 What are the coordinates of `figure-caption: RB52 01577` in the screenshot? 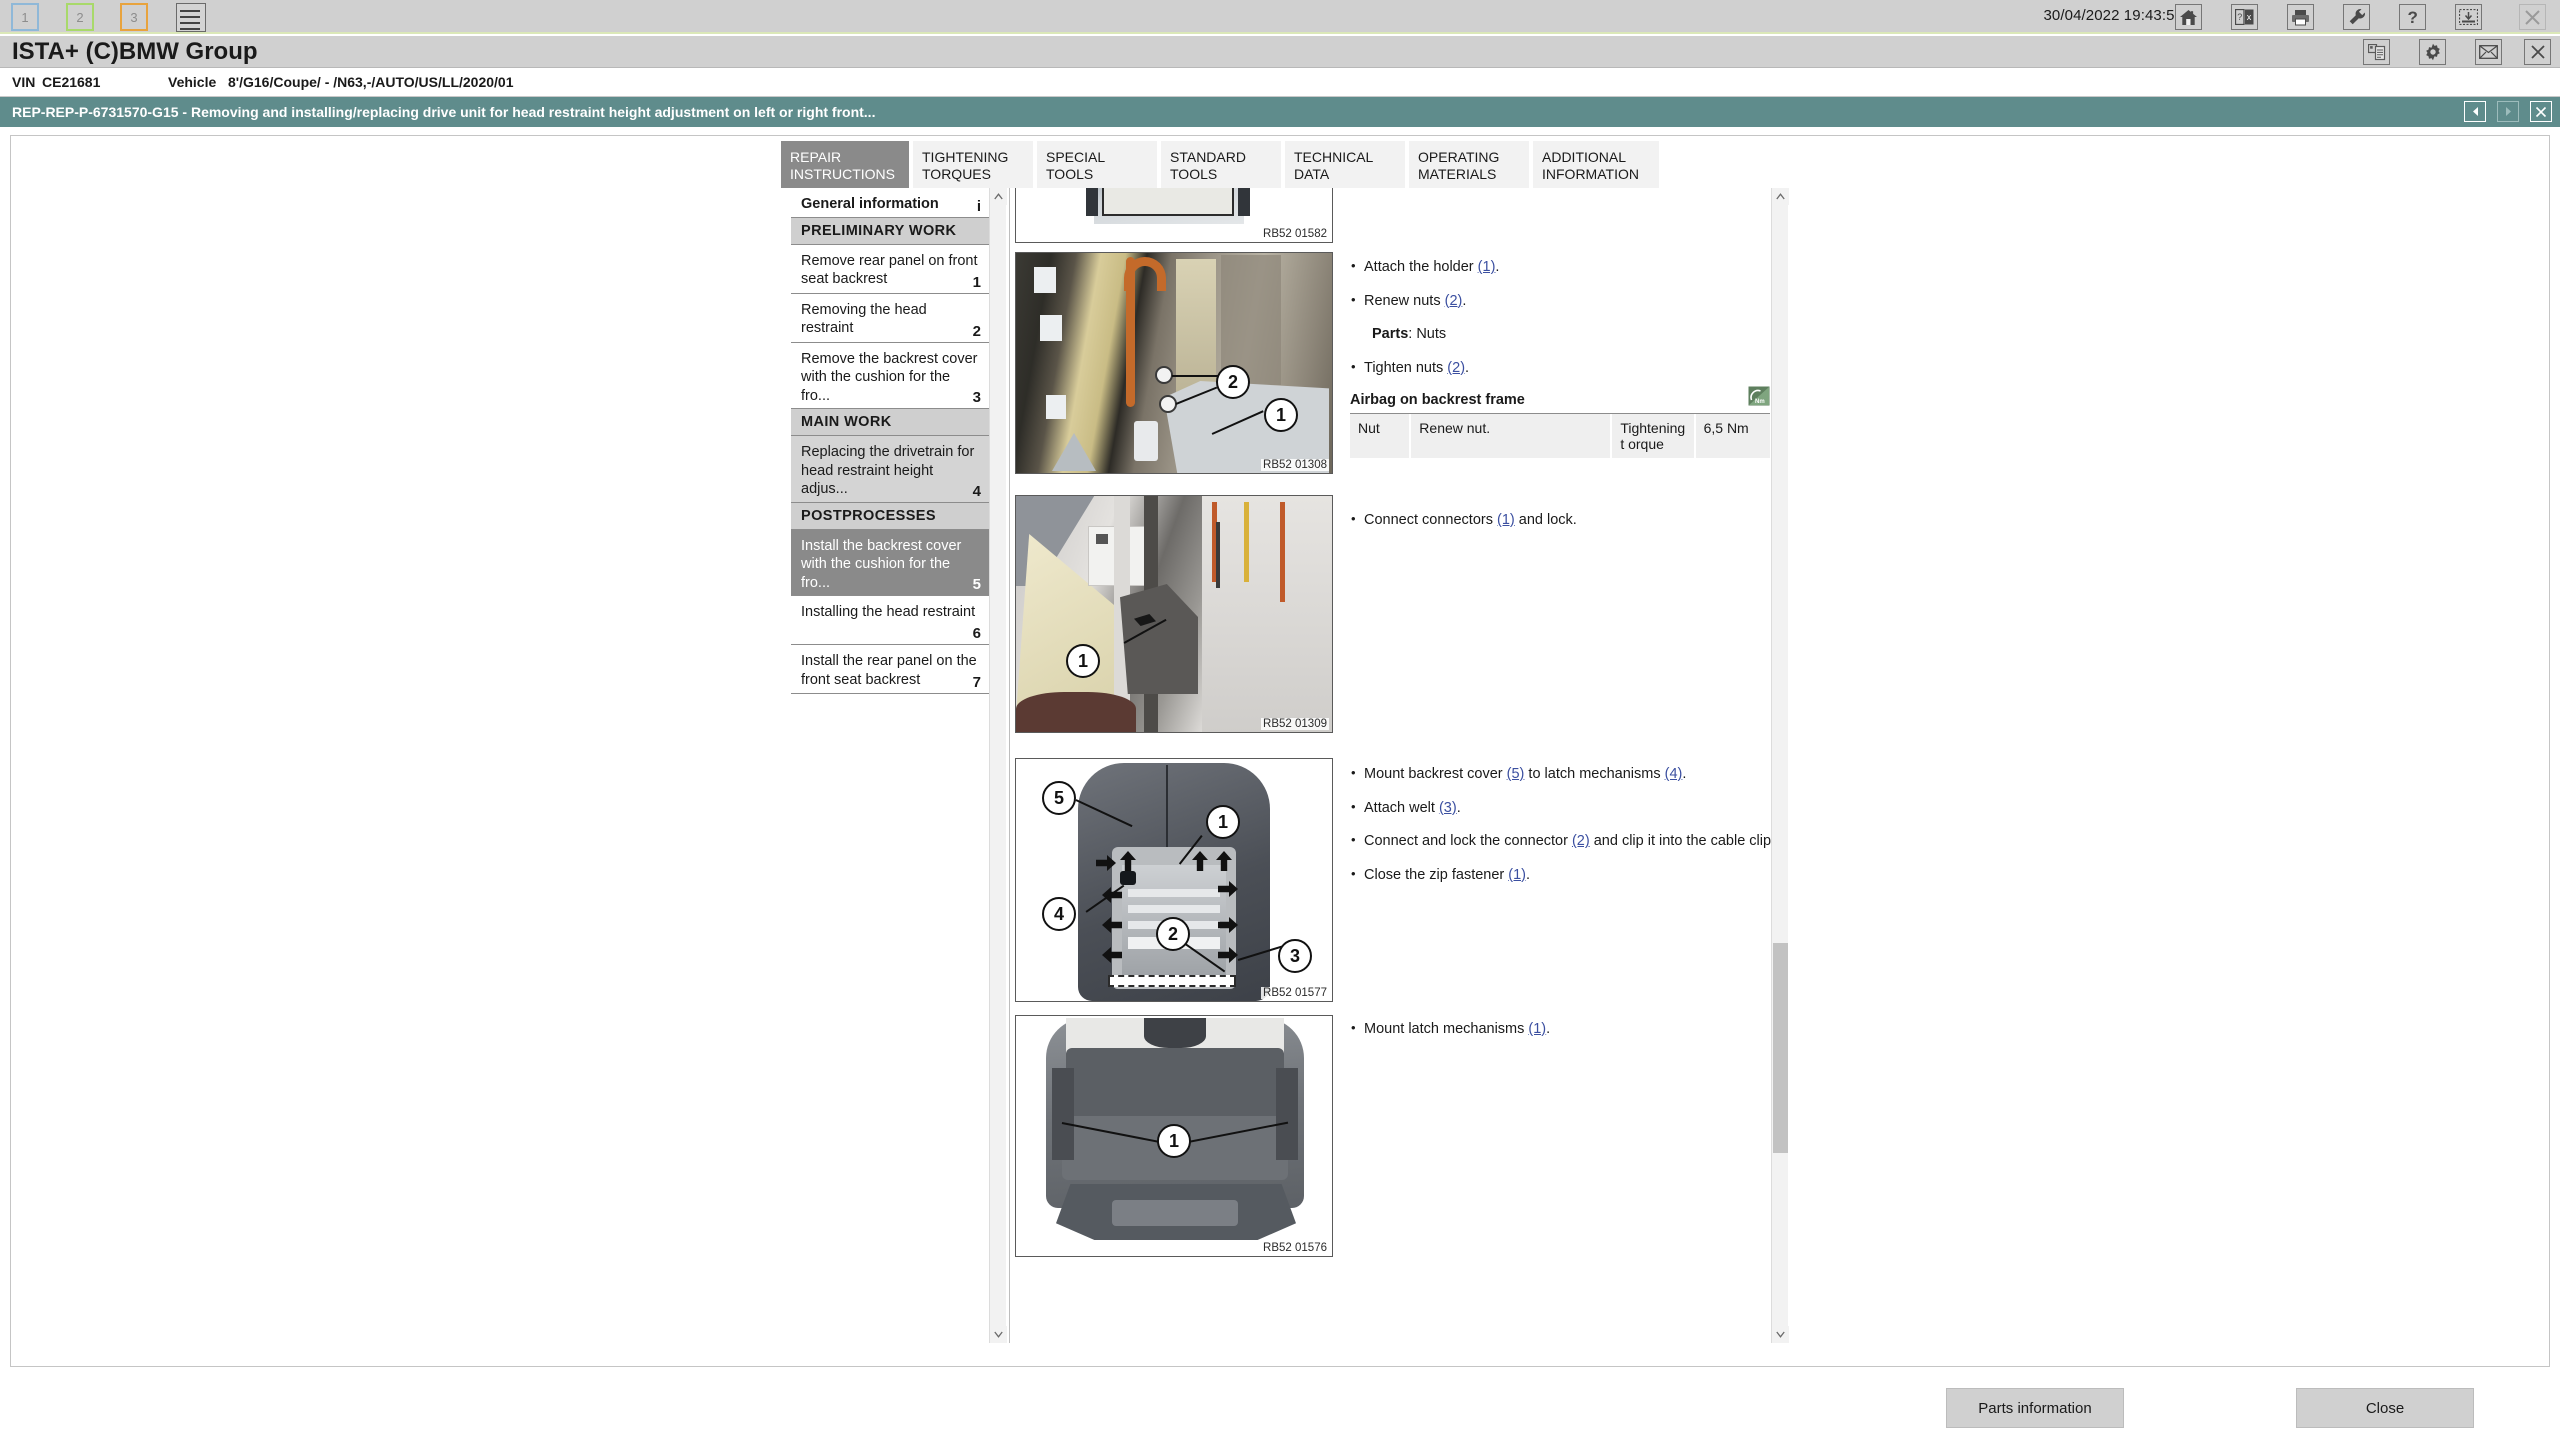 It's located at (1295, 993).